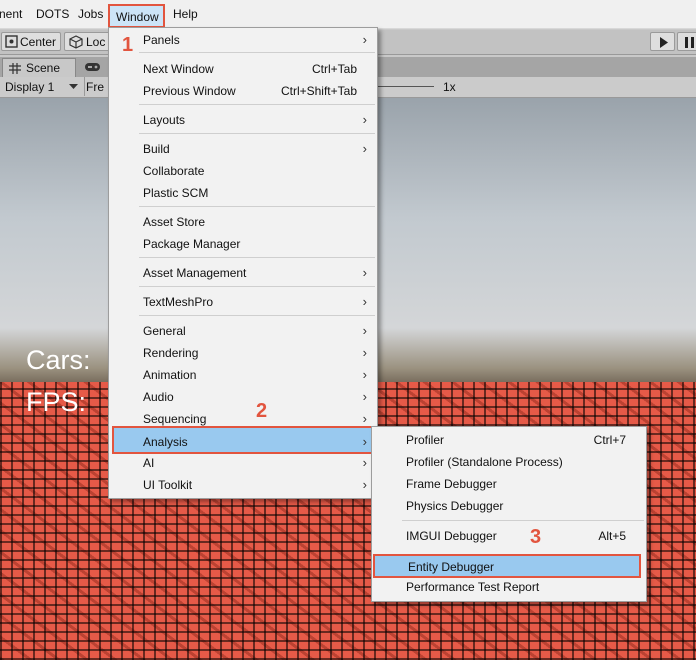 The height and width of the screenshot is (660, 696). I want to click on menu-component: nent, so click(11, 14).